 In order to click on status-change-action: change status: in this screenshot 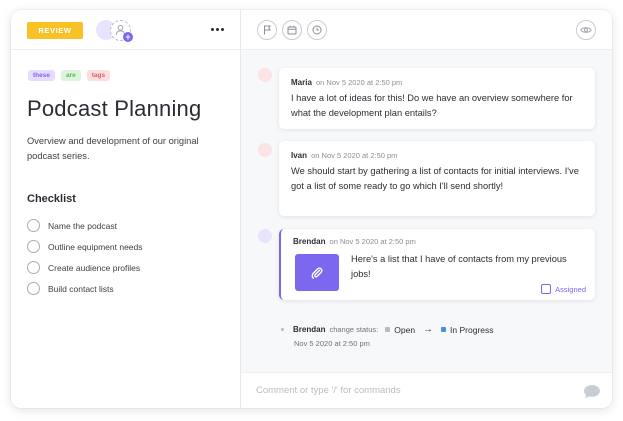, I will do `click(354, 329)`.